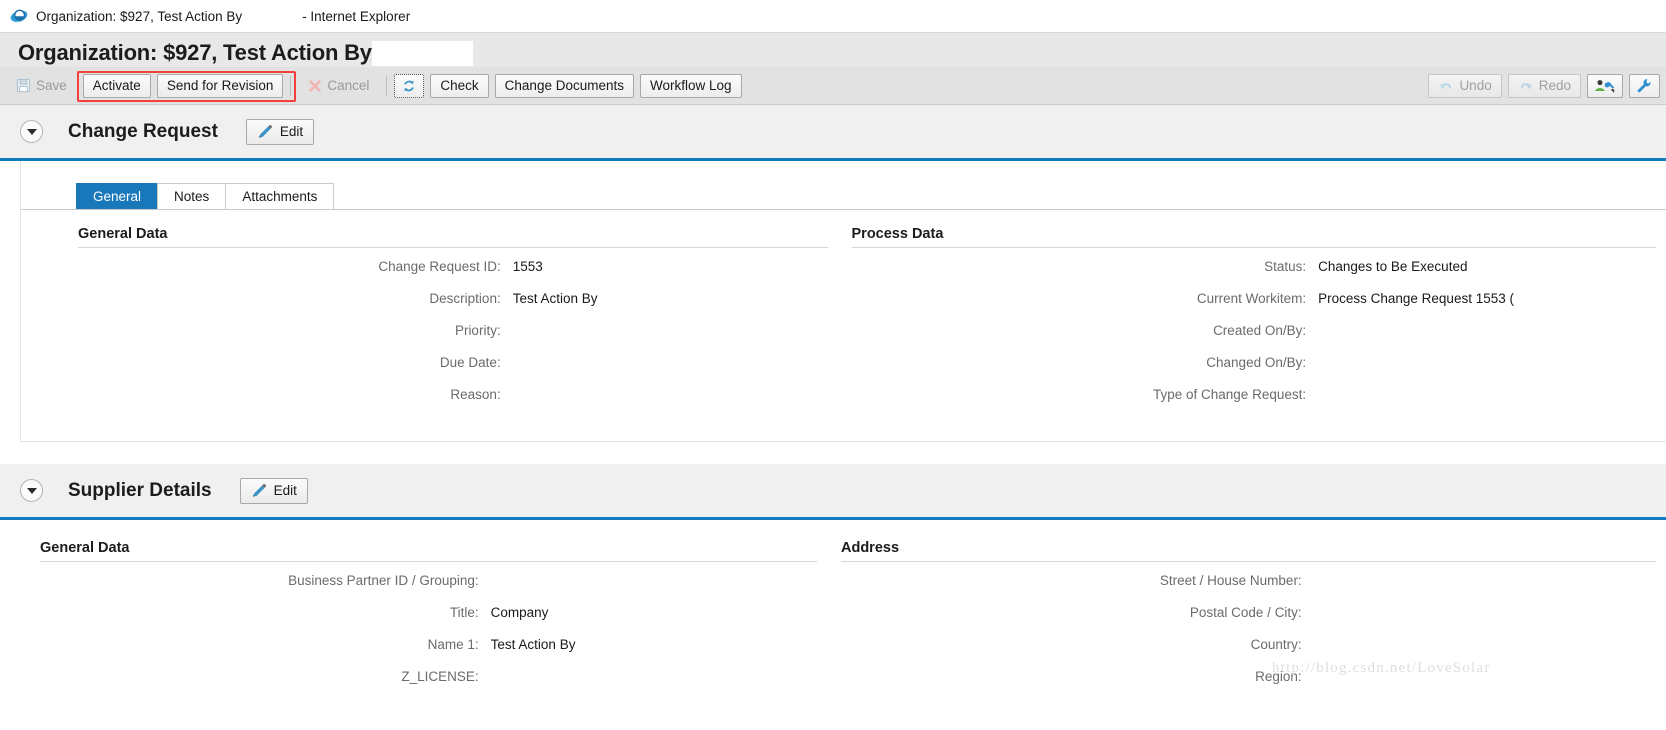 This screenshot has height=730, width=1666. What do you see at coordinates (1254, 275) in the screenshot?
I see `field-status: Status: Changes to Be Executed` at bounding box center [1254, 275].